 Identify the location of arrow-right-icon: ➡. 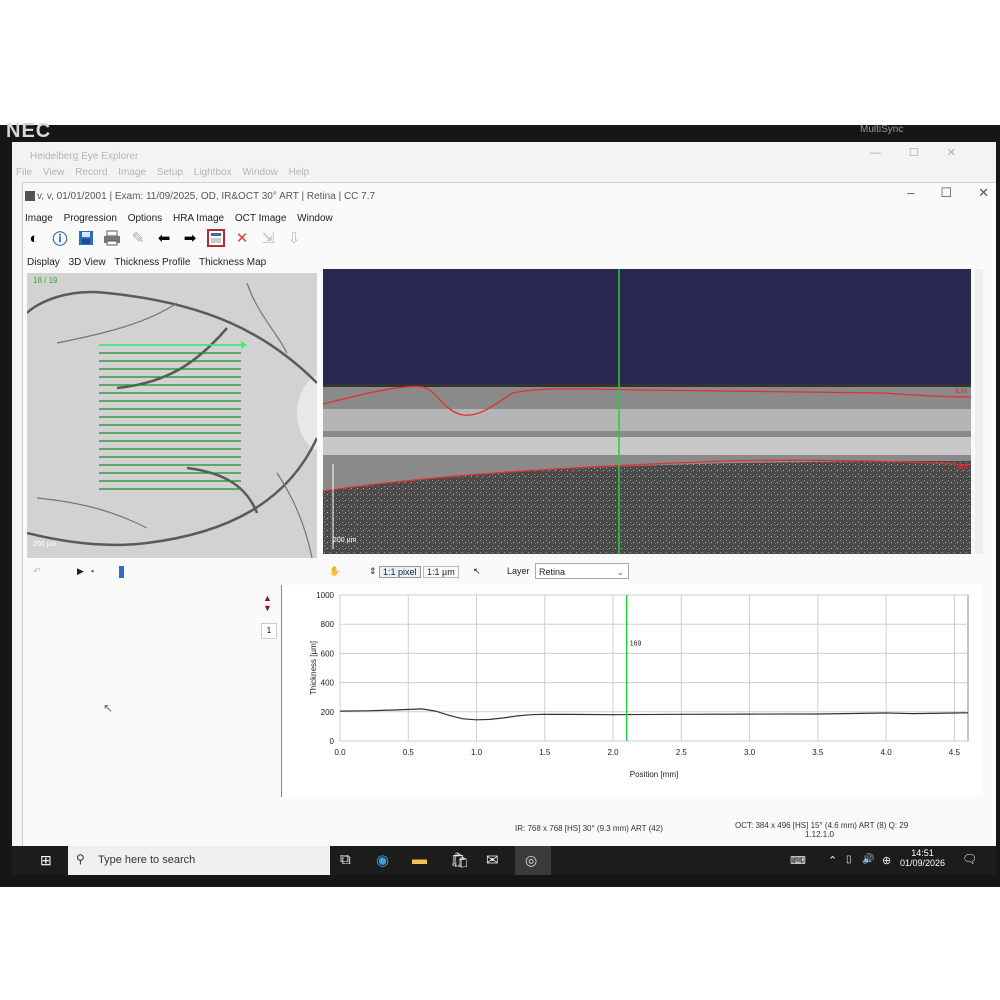
(190, 238).